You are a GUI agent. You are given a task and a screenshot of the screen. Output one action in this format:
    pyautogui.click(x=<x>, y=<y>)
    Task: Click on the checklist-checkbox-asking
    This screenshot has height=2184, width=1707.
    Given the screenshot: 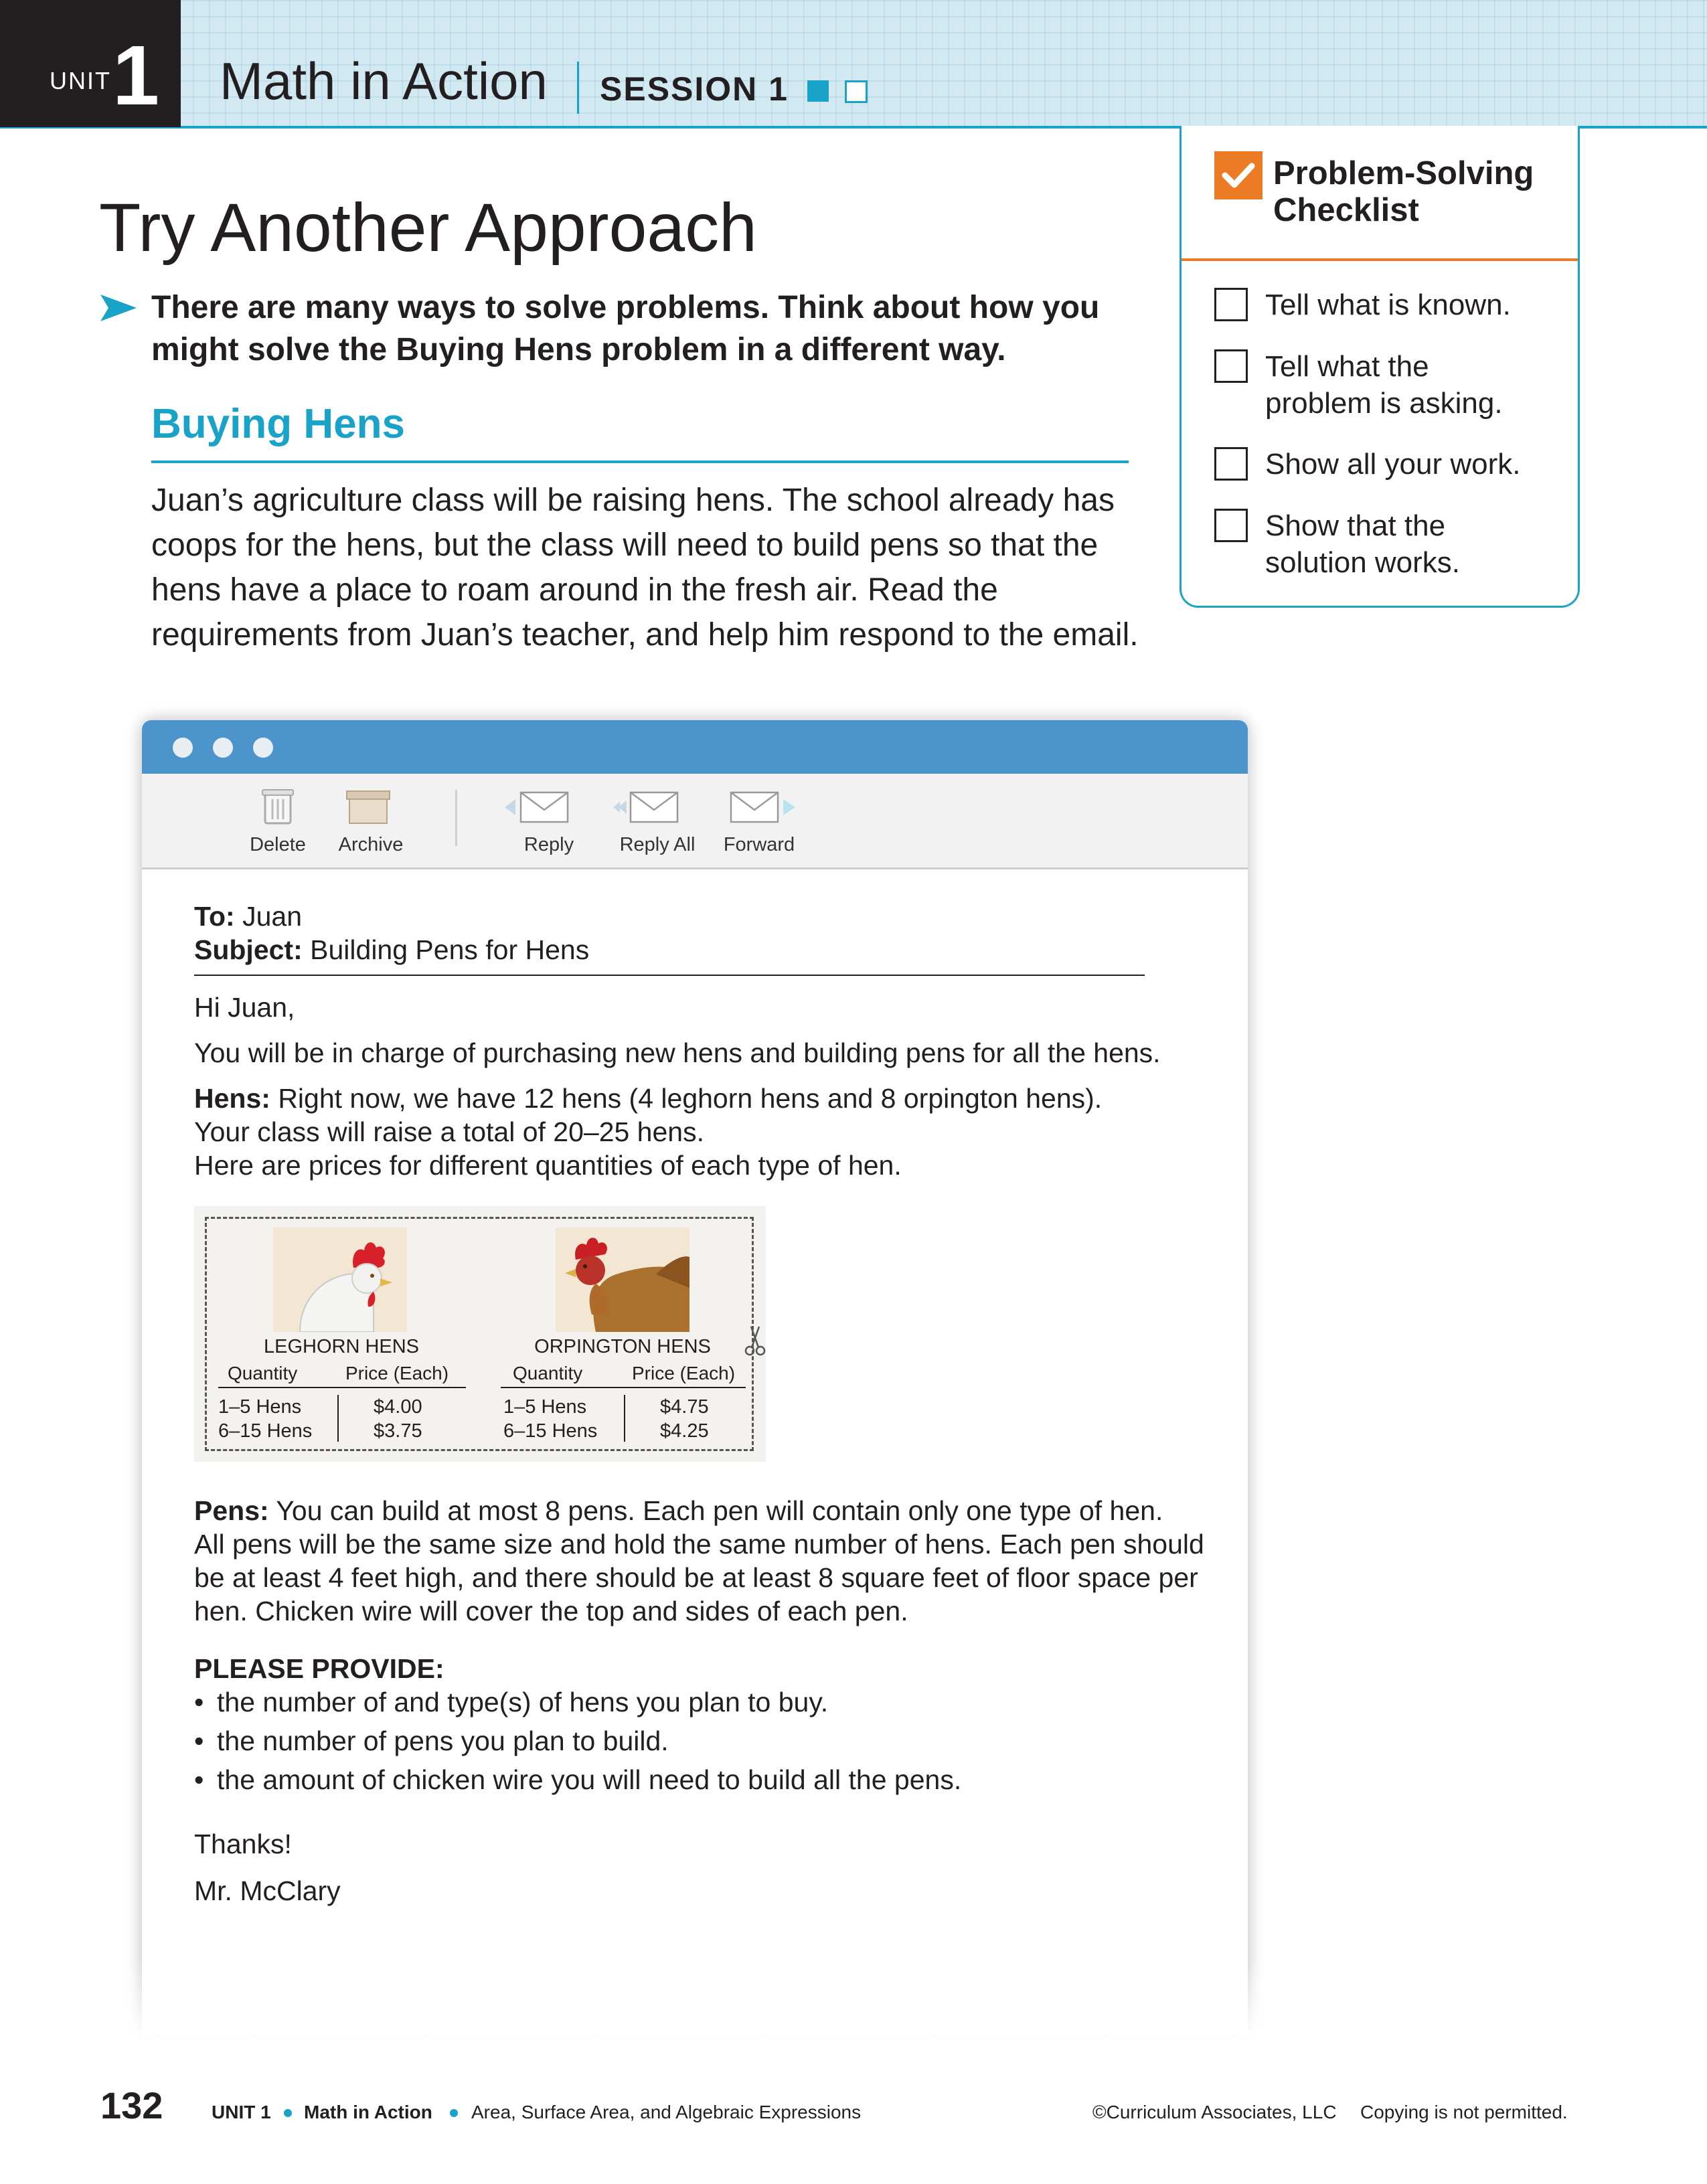 What is the action you would take?
    pyautogui.click(x=1231, y=366)
    